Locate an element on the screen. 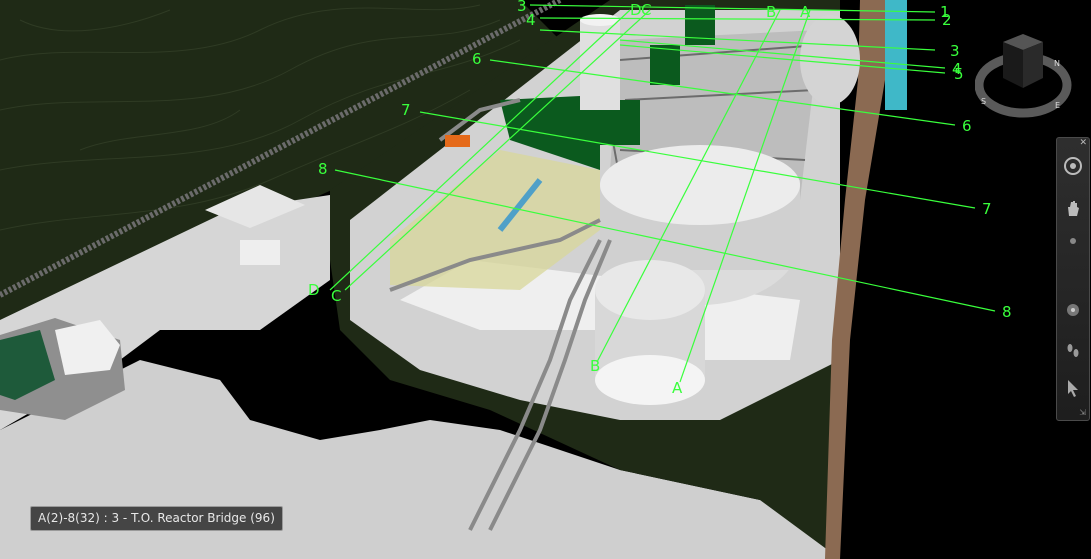  pan-hand-icon is located at coordinates (1073, 208).